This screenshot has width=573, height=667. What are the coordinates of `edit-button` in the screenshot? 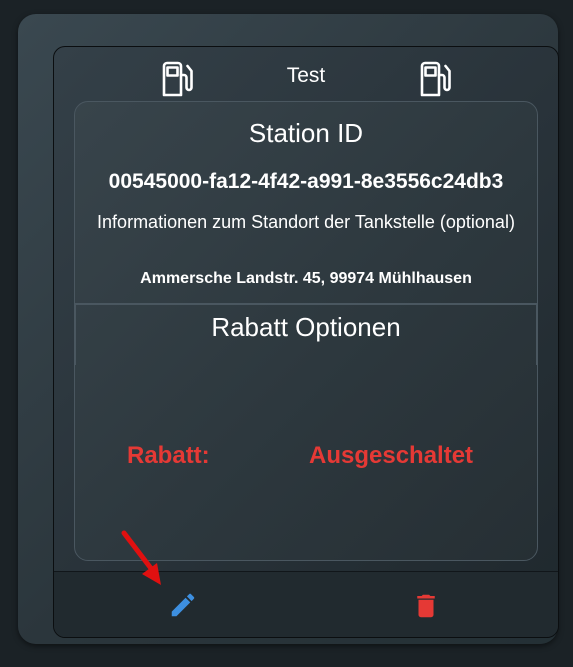 It's located at (183, 605).